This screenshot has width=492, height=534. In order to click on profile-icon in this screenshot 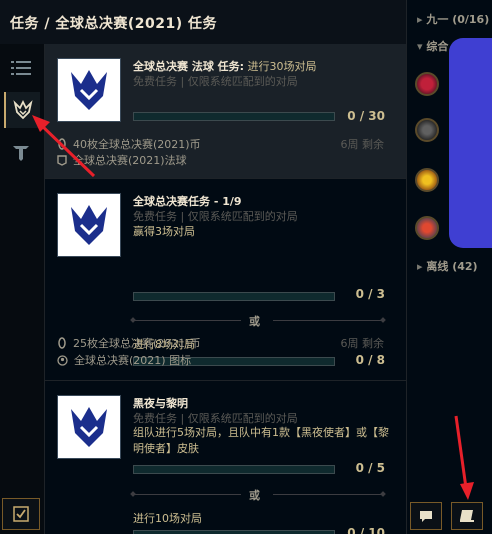, I will do `click(62, 360)`.